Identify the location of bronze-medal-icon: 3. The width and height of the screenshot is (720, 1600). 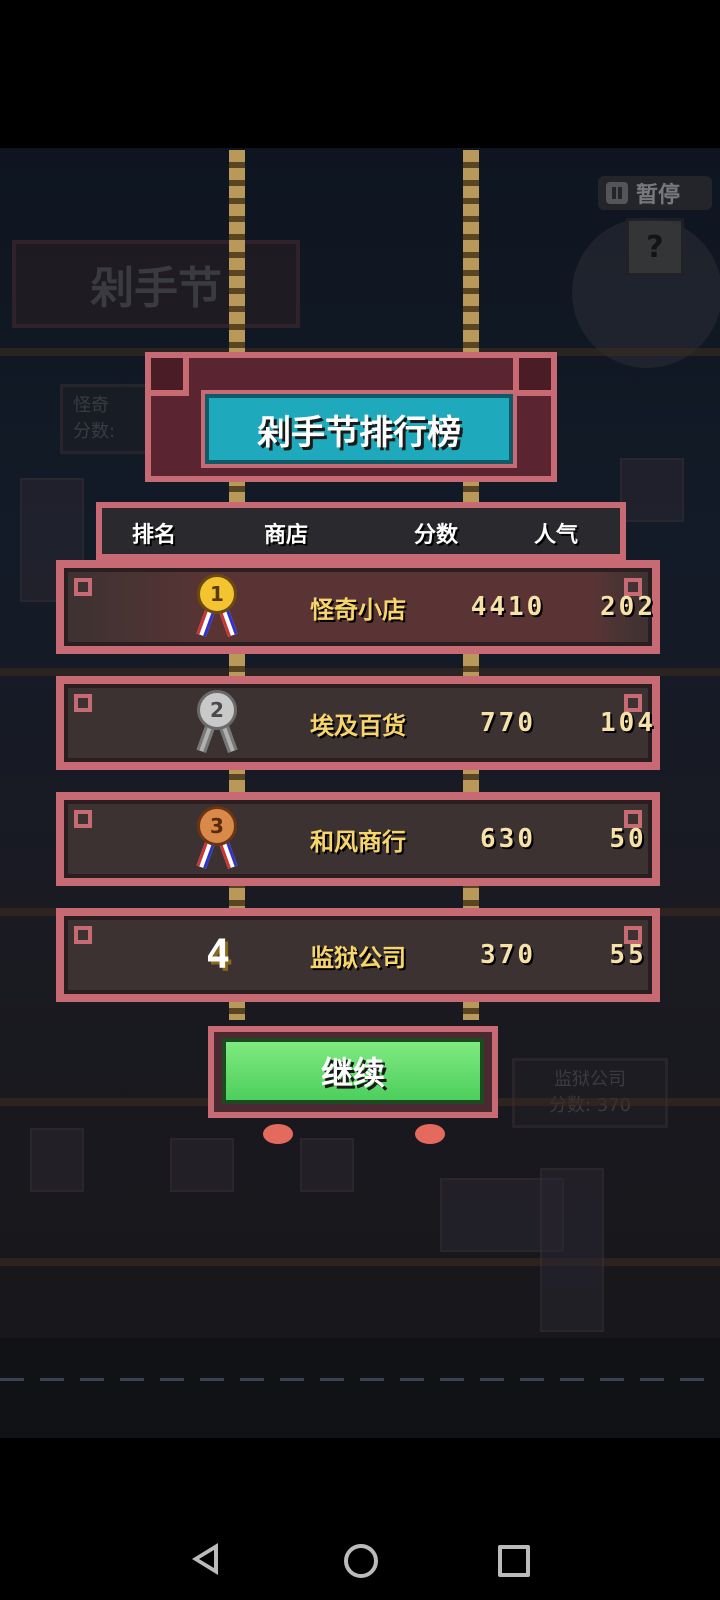
(218, 839).